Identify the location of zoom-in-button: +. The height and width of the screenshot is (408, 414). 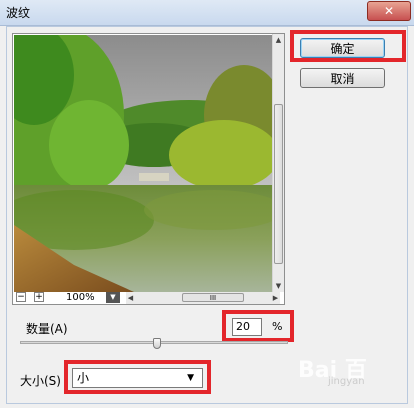
(39, 297).